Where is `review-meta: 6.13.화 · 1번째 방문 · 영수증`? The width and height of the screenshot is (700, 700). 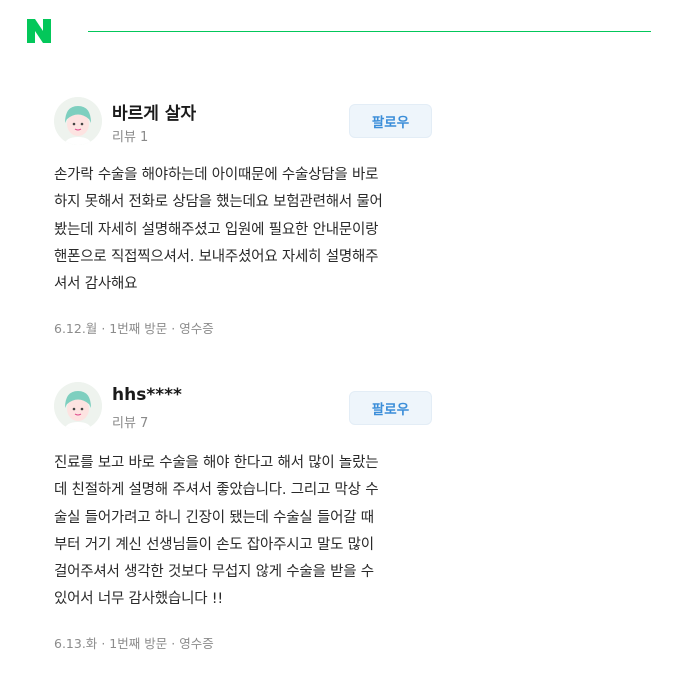 review-meta: 6.13.화 · 1번째 방문 · 영수증 is located at coordinates (134, 642).